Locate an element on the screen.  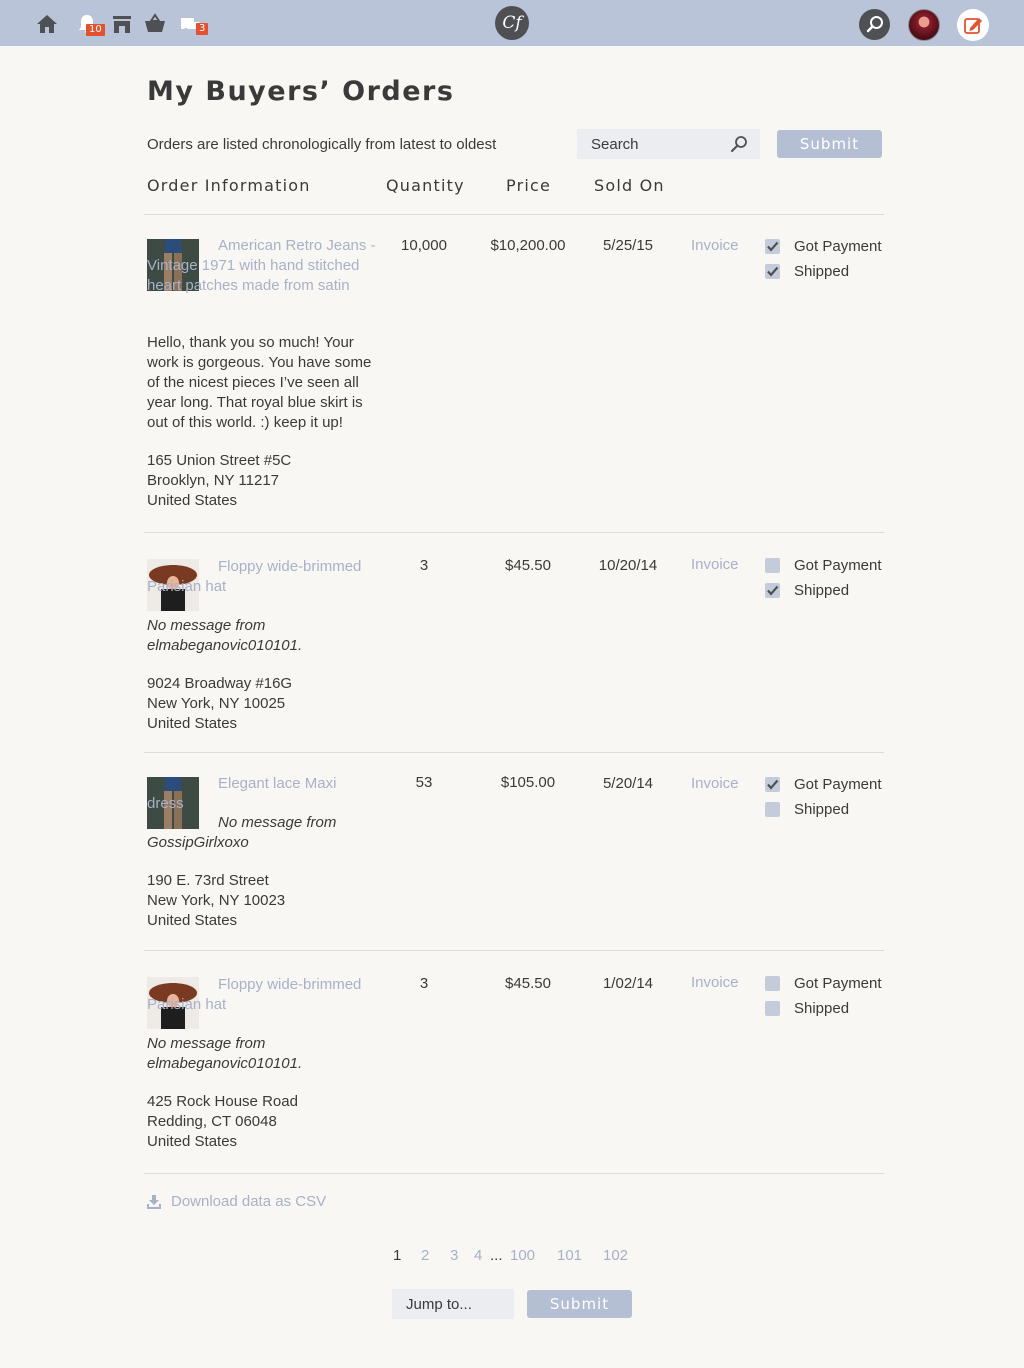
jump-to-page-box is located at coordinates (453, 1304).